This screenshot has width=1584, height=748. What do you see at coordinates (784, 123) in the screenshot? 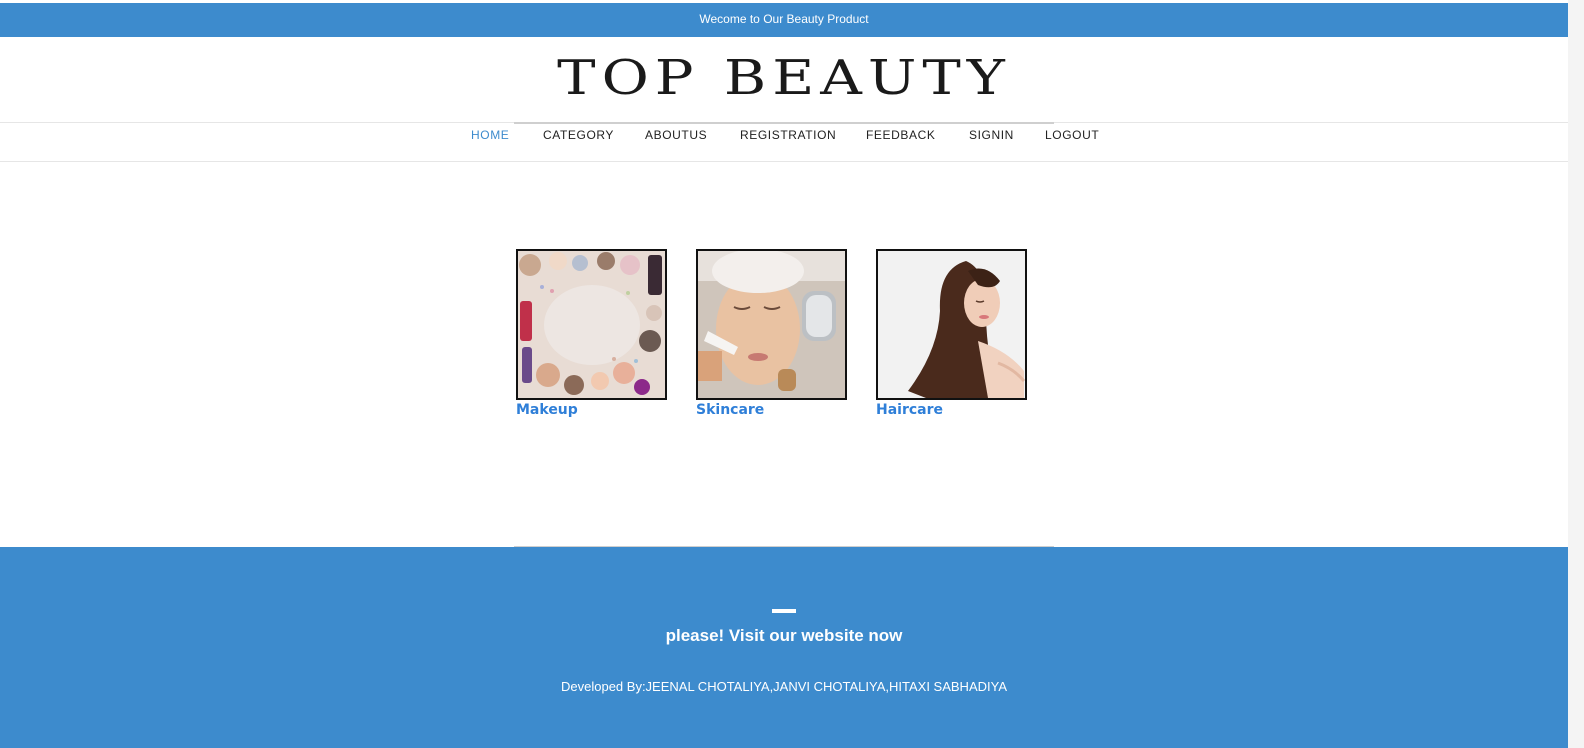
I see `nav-divider-accent` at bounding box center [784, 123].